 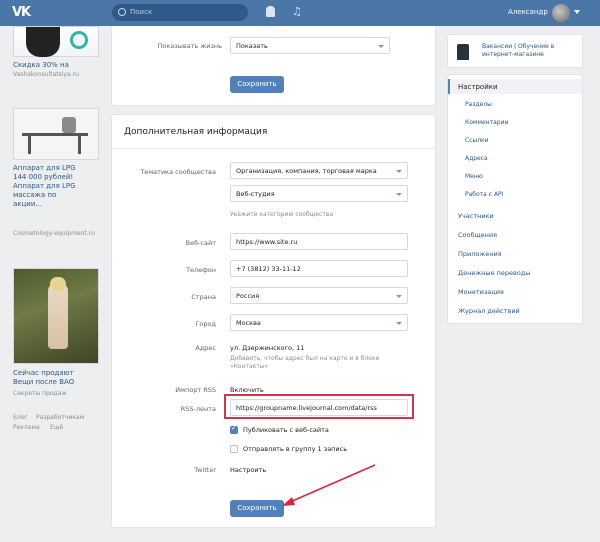 What do you see at coordinates (203, 297) in the screenshot?
I see `country-label: Страна` at bounding box center [203, 297].